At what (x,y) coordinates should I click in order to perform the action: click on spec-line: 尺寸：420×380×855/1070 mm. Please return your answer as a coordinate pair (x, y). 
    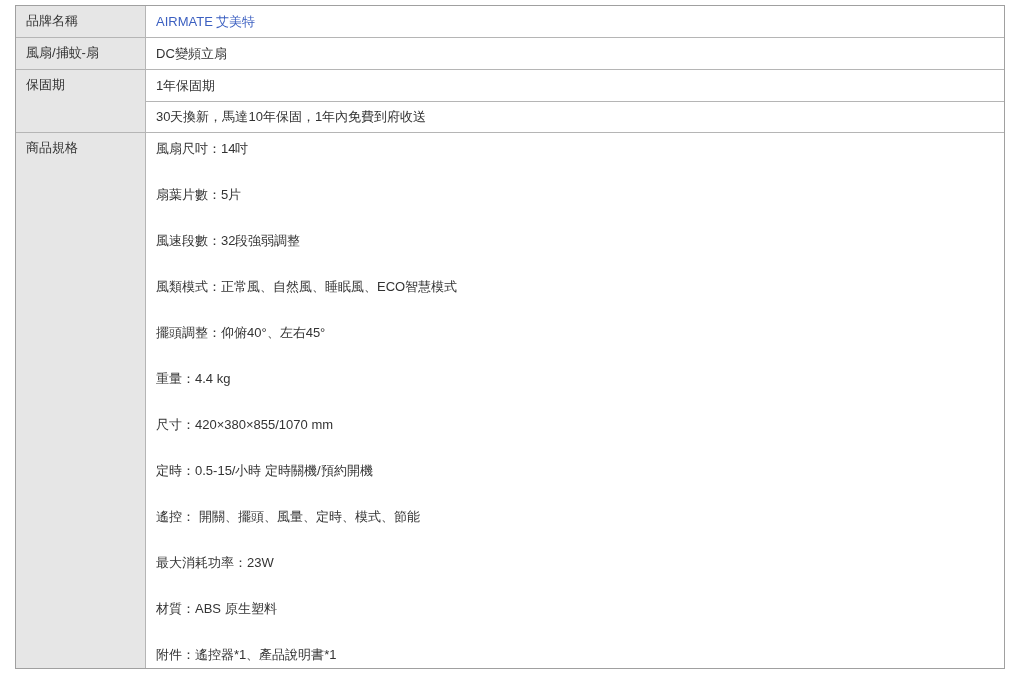
    Looking at the image, I should click on (245, 425).